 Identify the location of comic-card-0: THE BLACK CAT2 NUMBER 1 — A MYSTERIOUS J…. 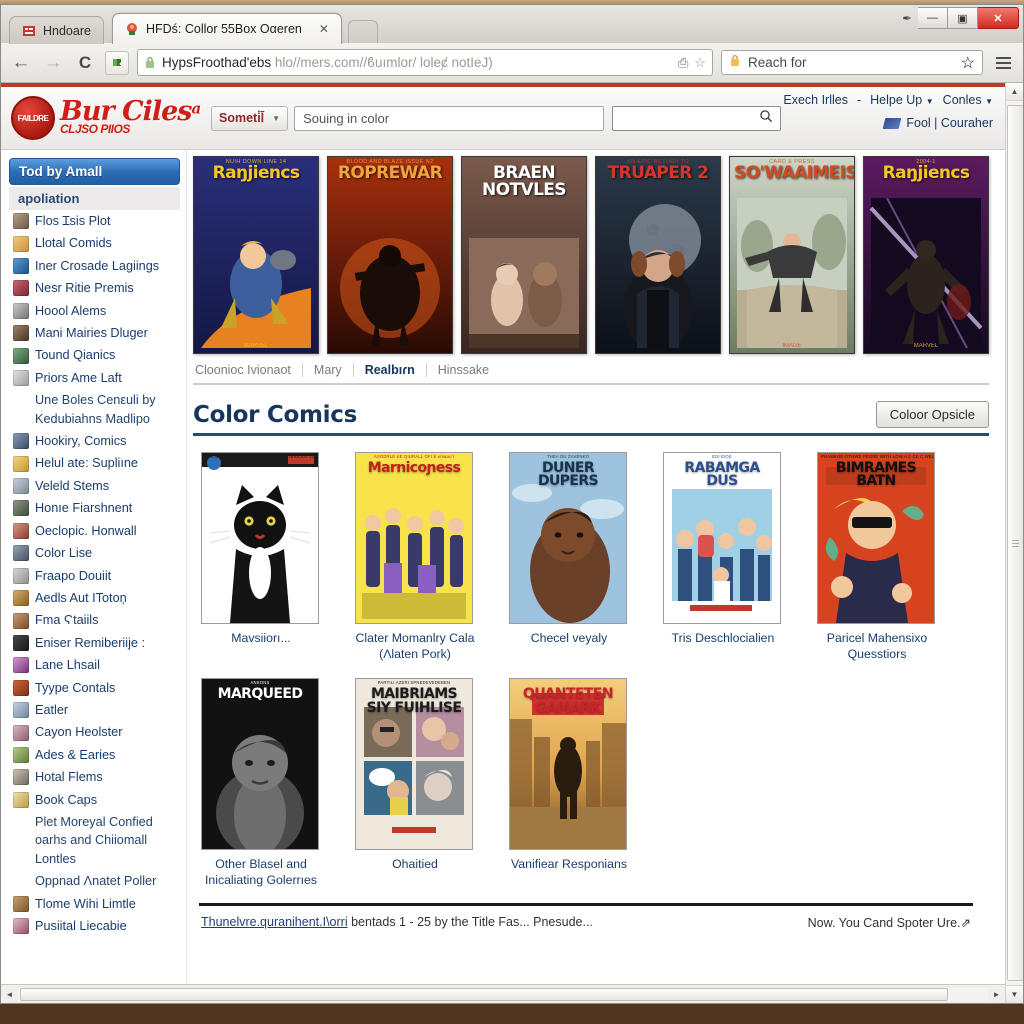
(261, 557).